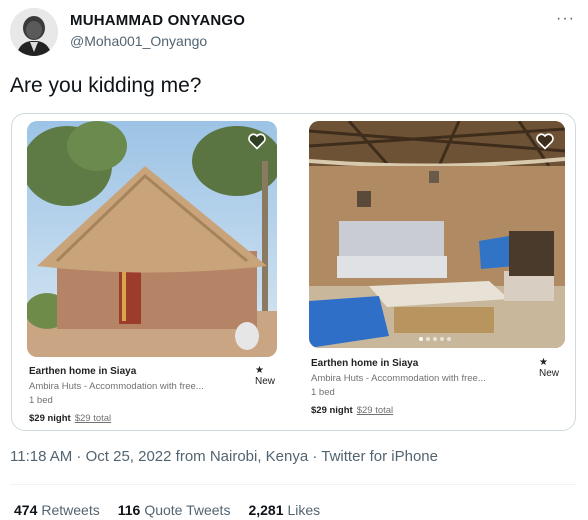 This screenshot has height=520, width=588. What do you see at coordinates (304, 510) in the screenshot?
I see `likes-label: Likes` at bounding box center [304, 510].